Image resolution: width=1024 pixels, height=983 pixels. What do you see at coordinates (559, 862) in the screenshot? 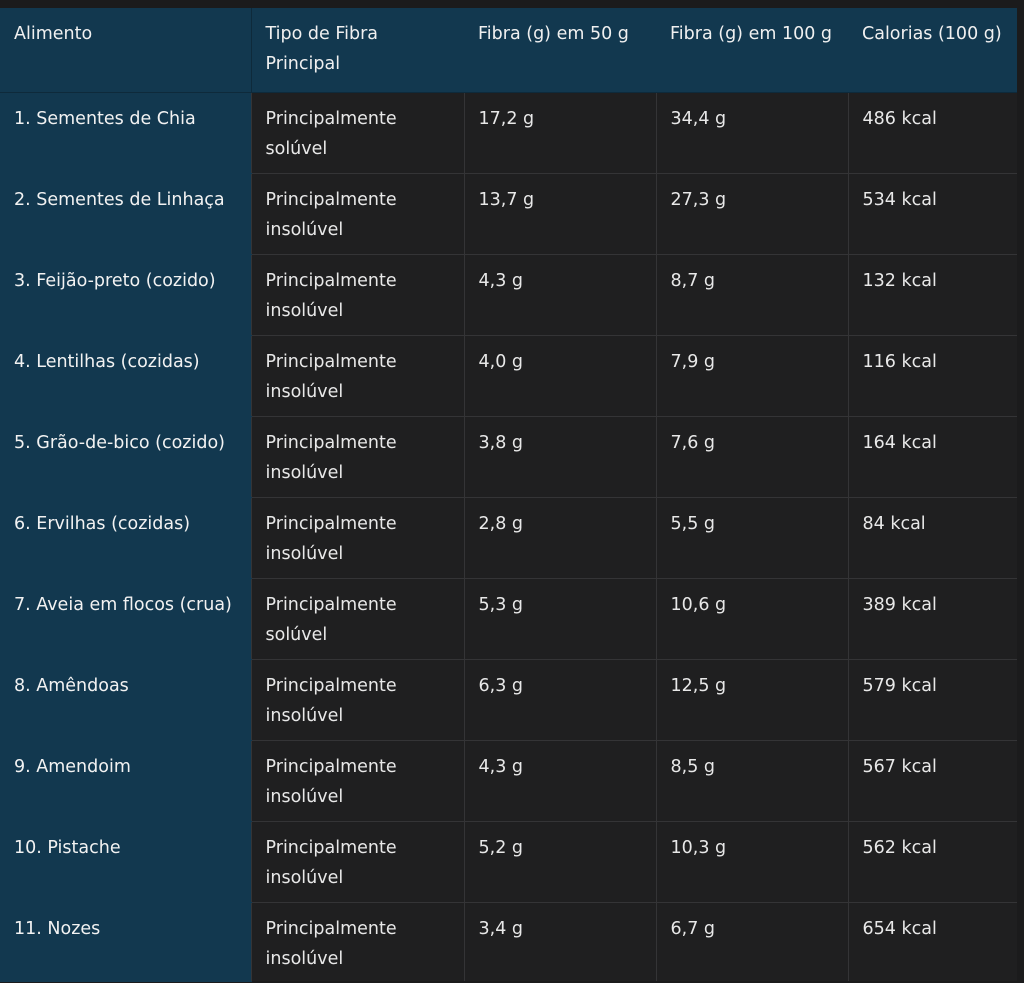
I see `cell-fibra-50g: 5,2 g` at bounding box center [559, 862].